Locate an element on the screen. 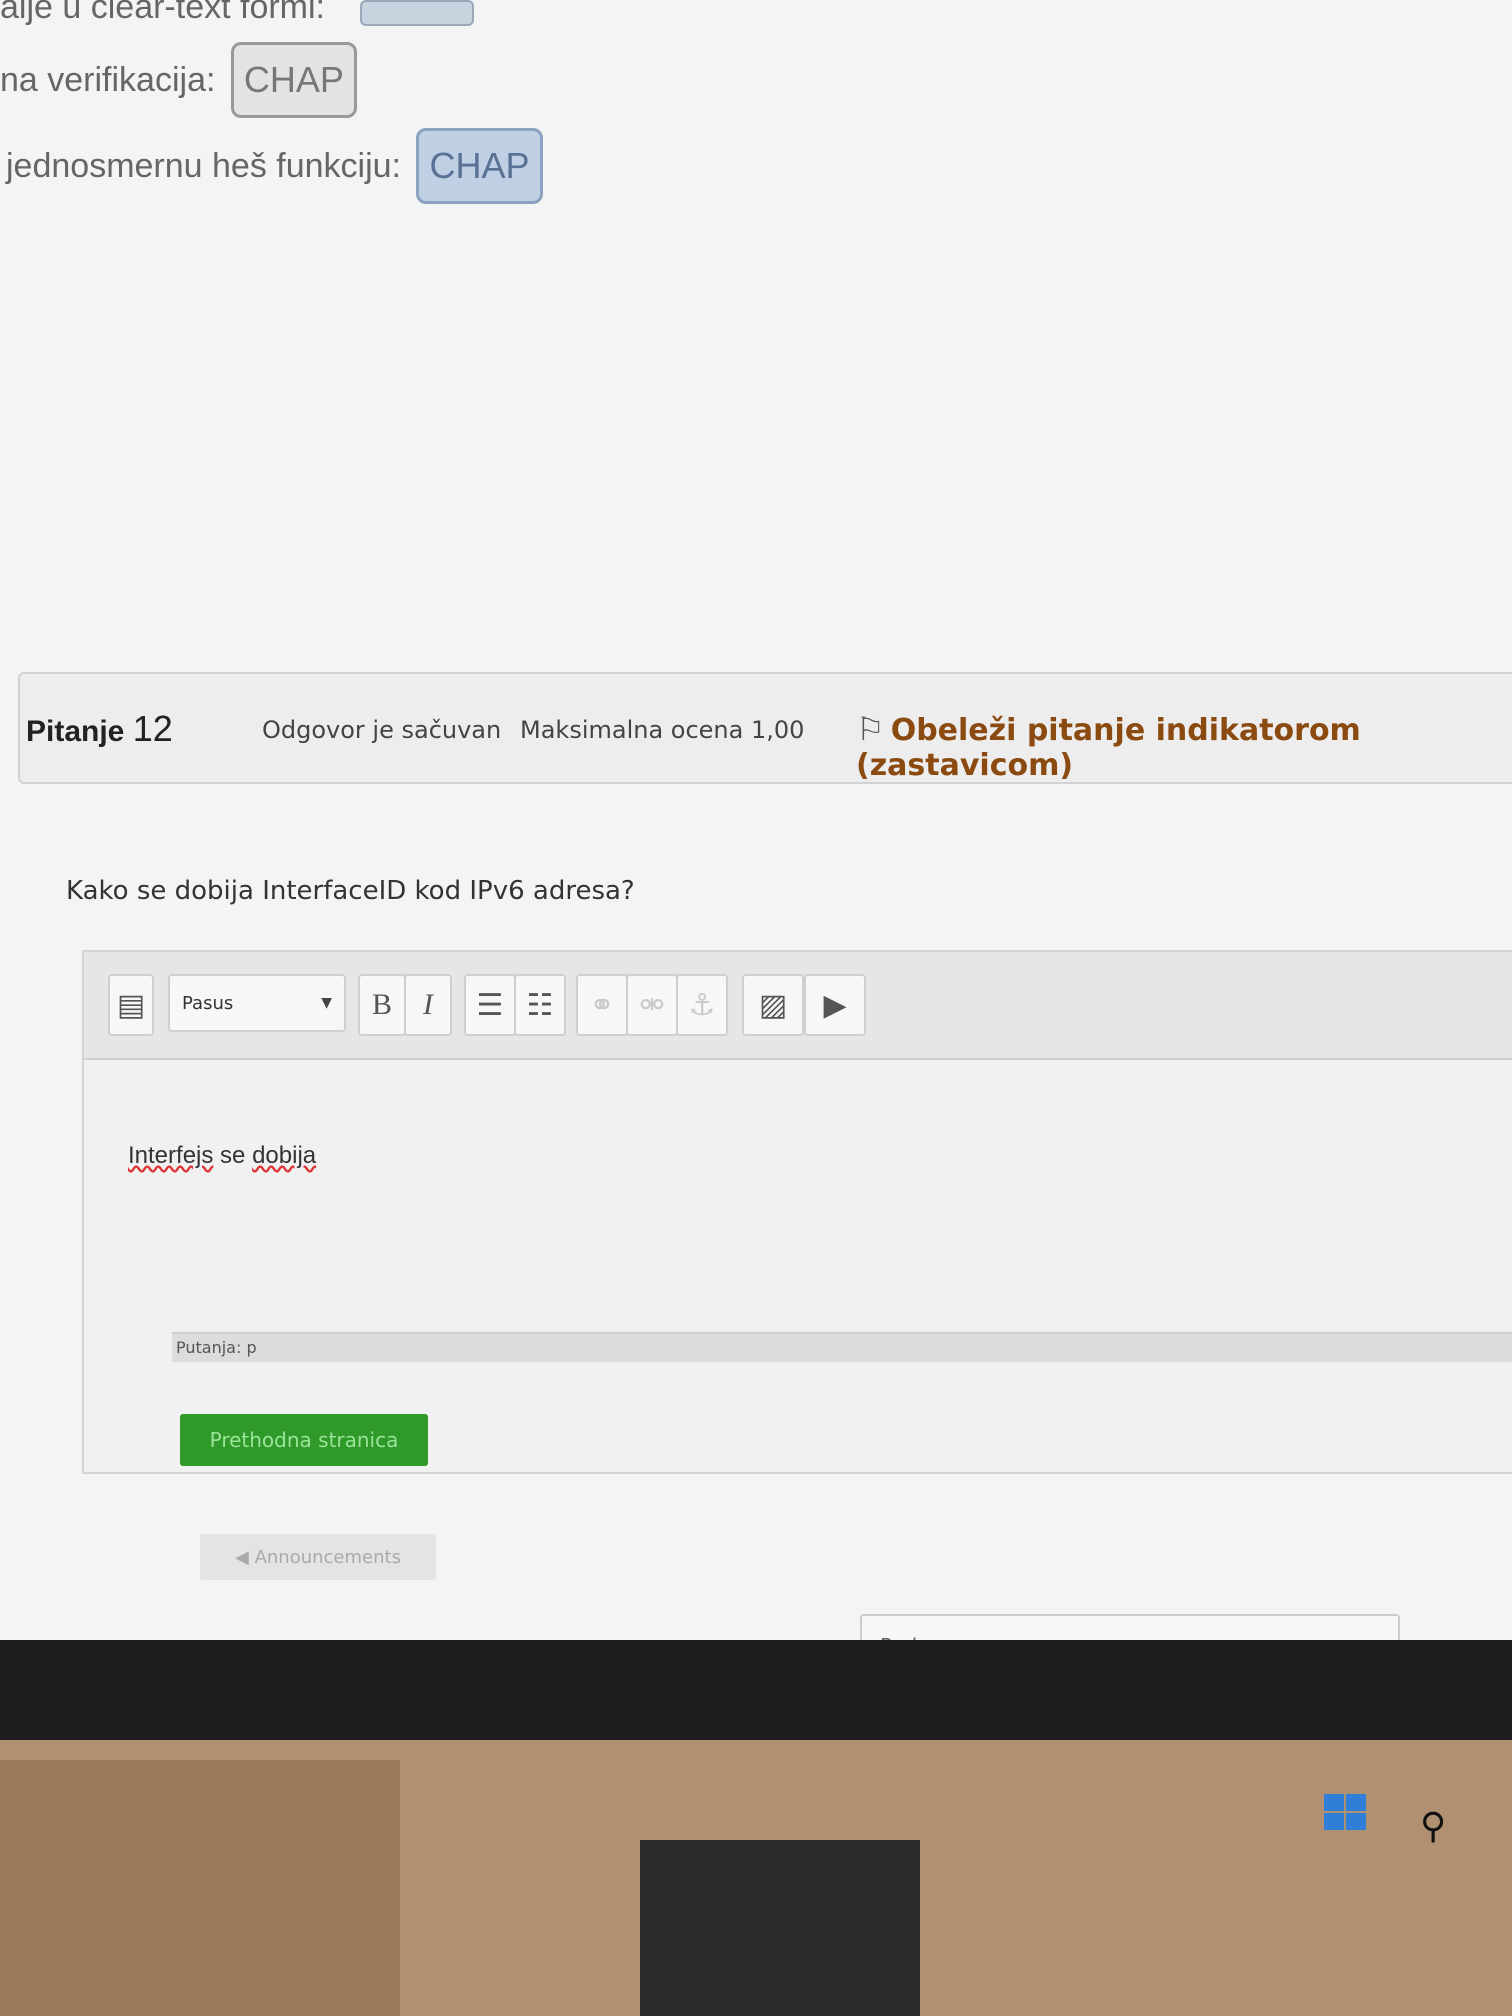 The image size is (1512, 2016). search-icon: ⚲ is located at coordinates (1433, 1826).